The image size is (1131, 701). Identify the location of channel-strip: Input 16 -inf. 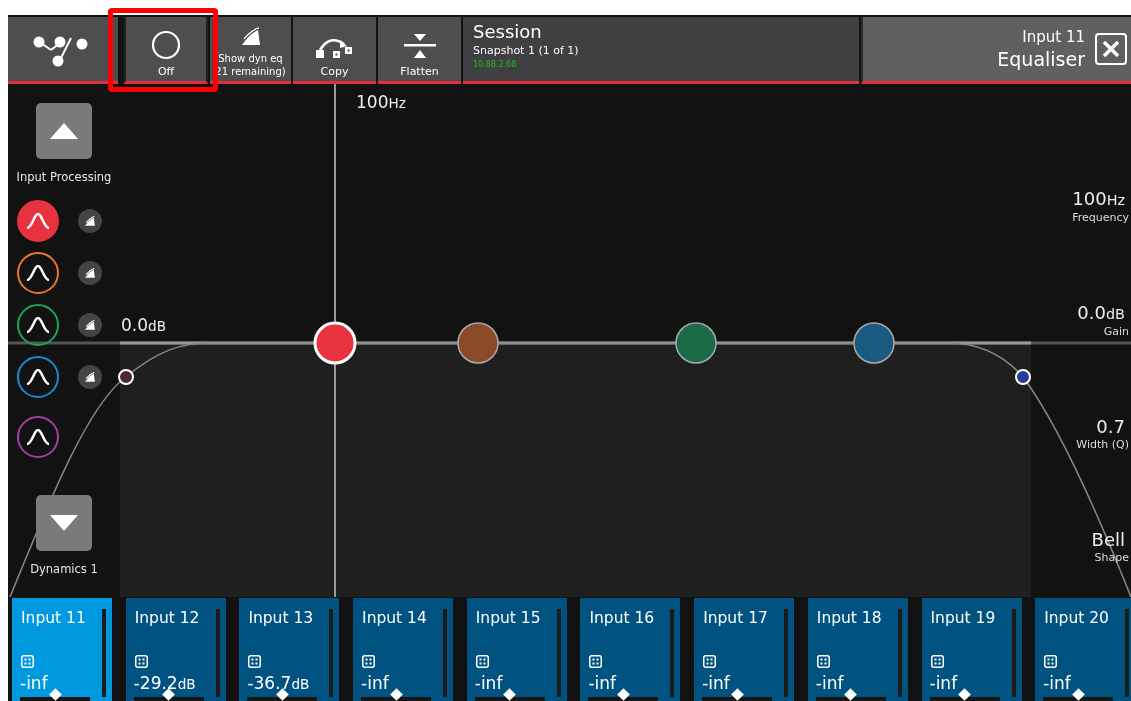
(630, 649).